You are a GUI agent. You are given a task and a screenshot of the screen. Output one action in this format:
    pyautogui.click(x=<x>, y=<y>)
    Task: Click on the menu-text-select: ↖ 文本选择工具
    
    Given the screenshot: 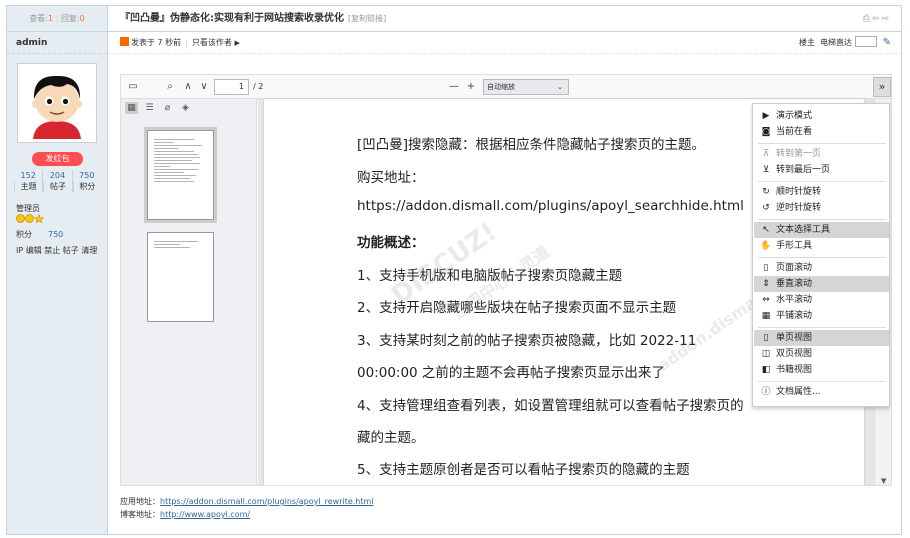 What is the action you would take?
    pyautogui.click(x=821, y=230)
    